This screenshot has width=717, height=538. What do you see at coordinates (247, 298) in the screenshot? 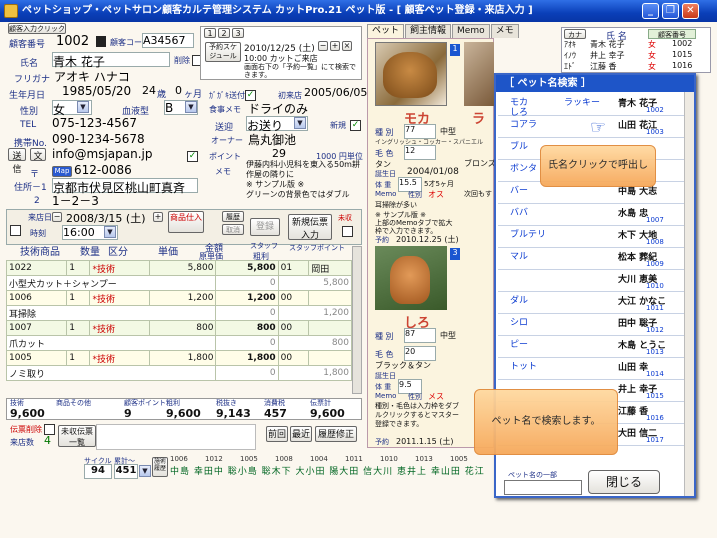
I see `cell-amount: 1,200` at bounding box center [247, 298].